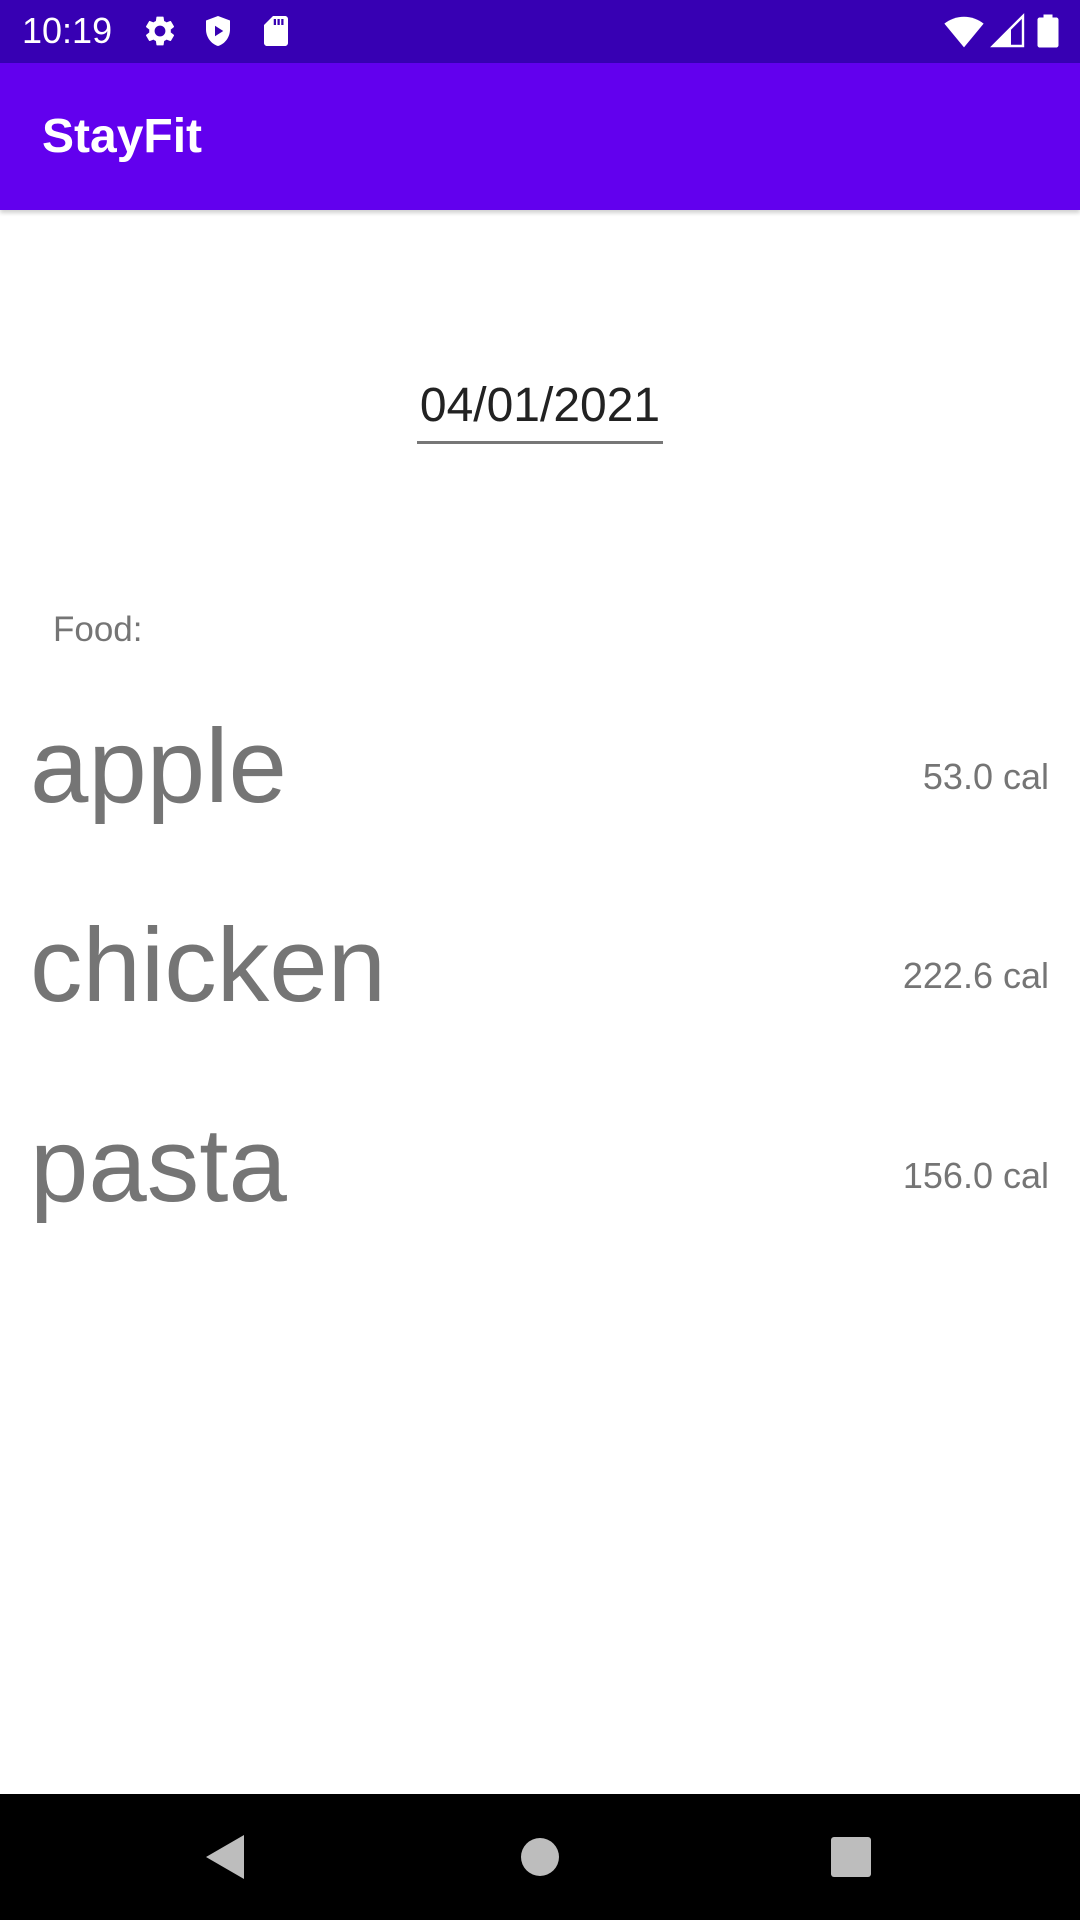 Image resolution: width=1080 pixels, height=1920 pixels. I want to click on recents-icon, so click(851, 1857).